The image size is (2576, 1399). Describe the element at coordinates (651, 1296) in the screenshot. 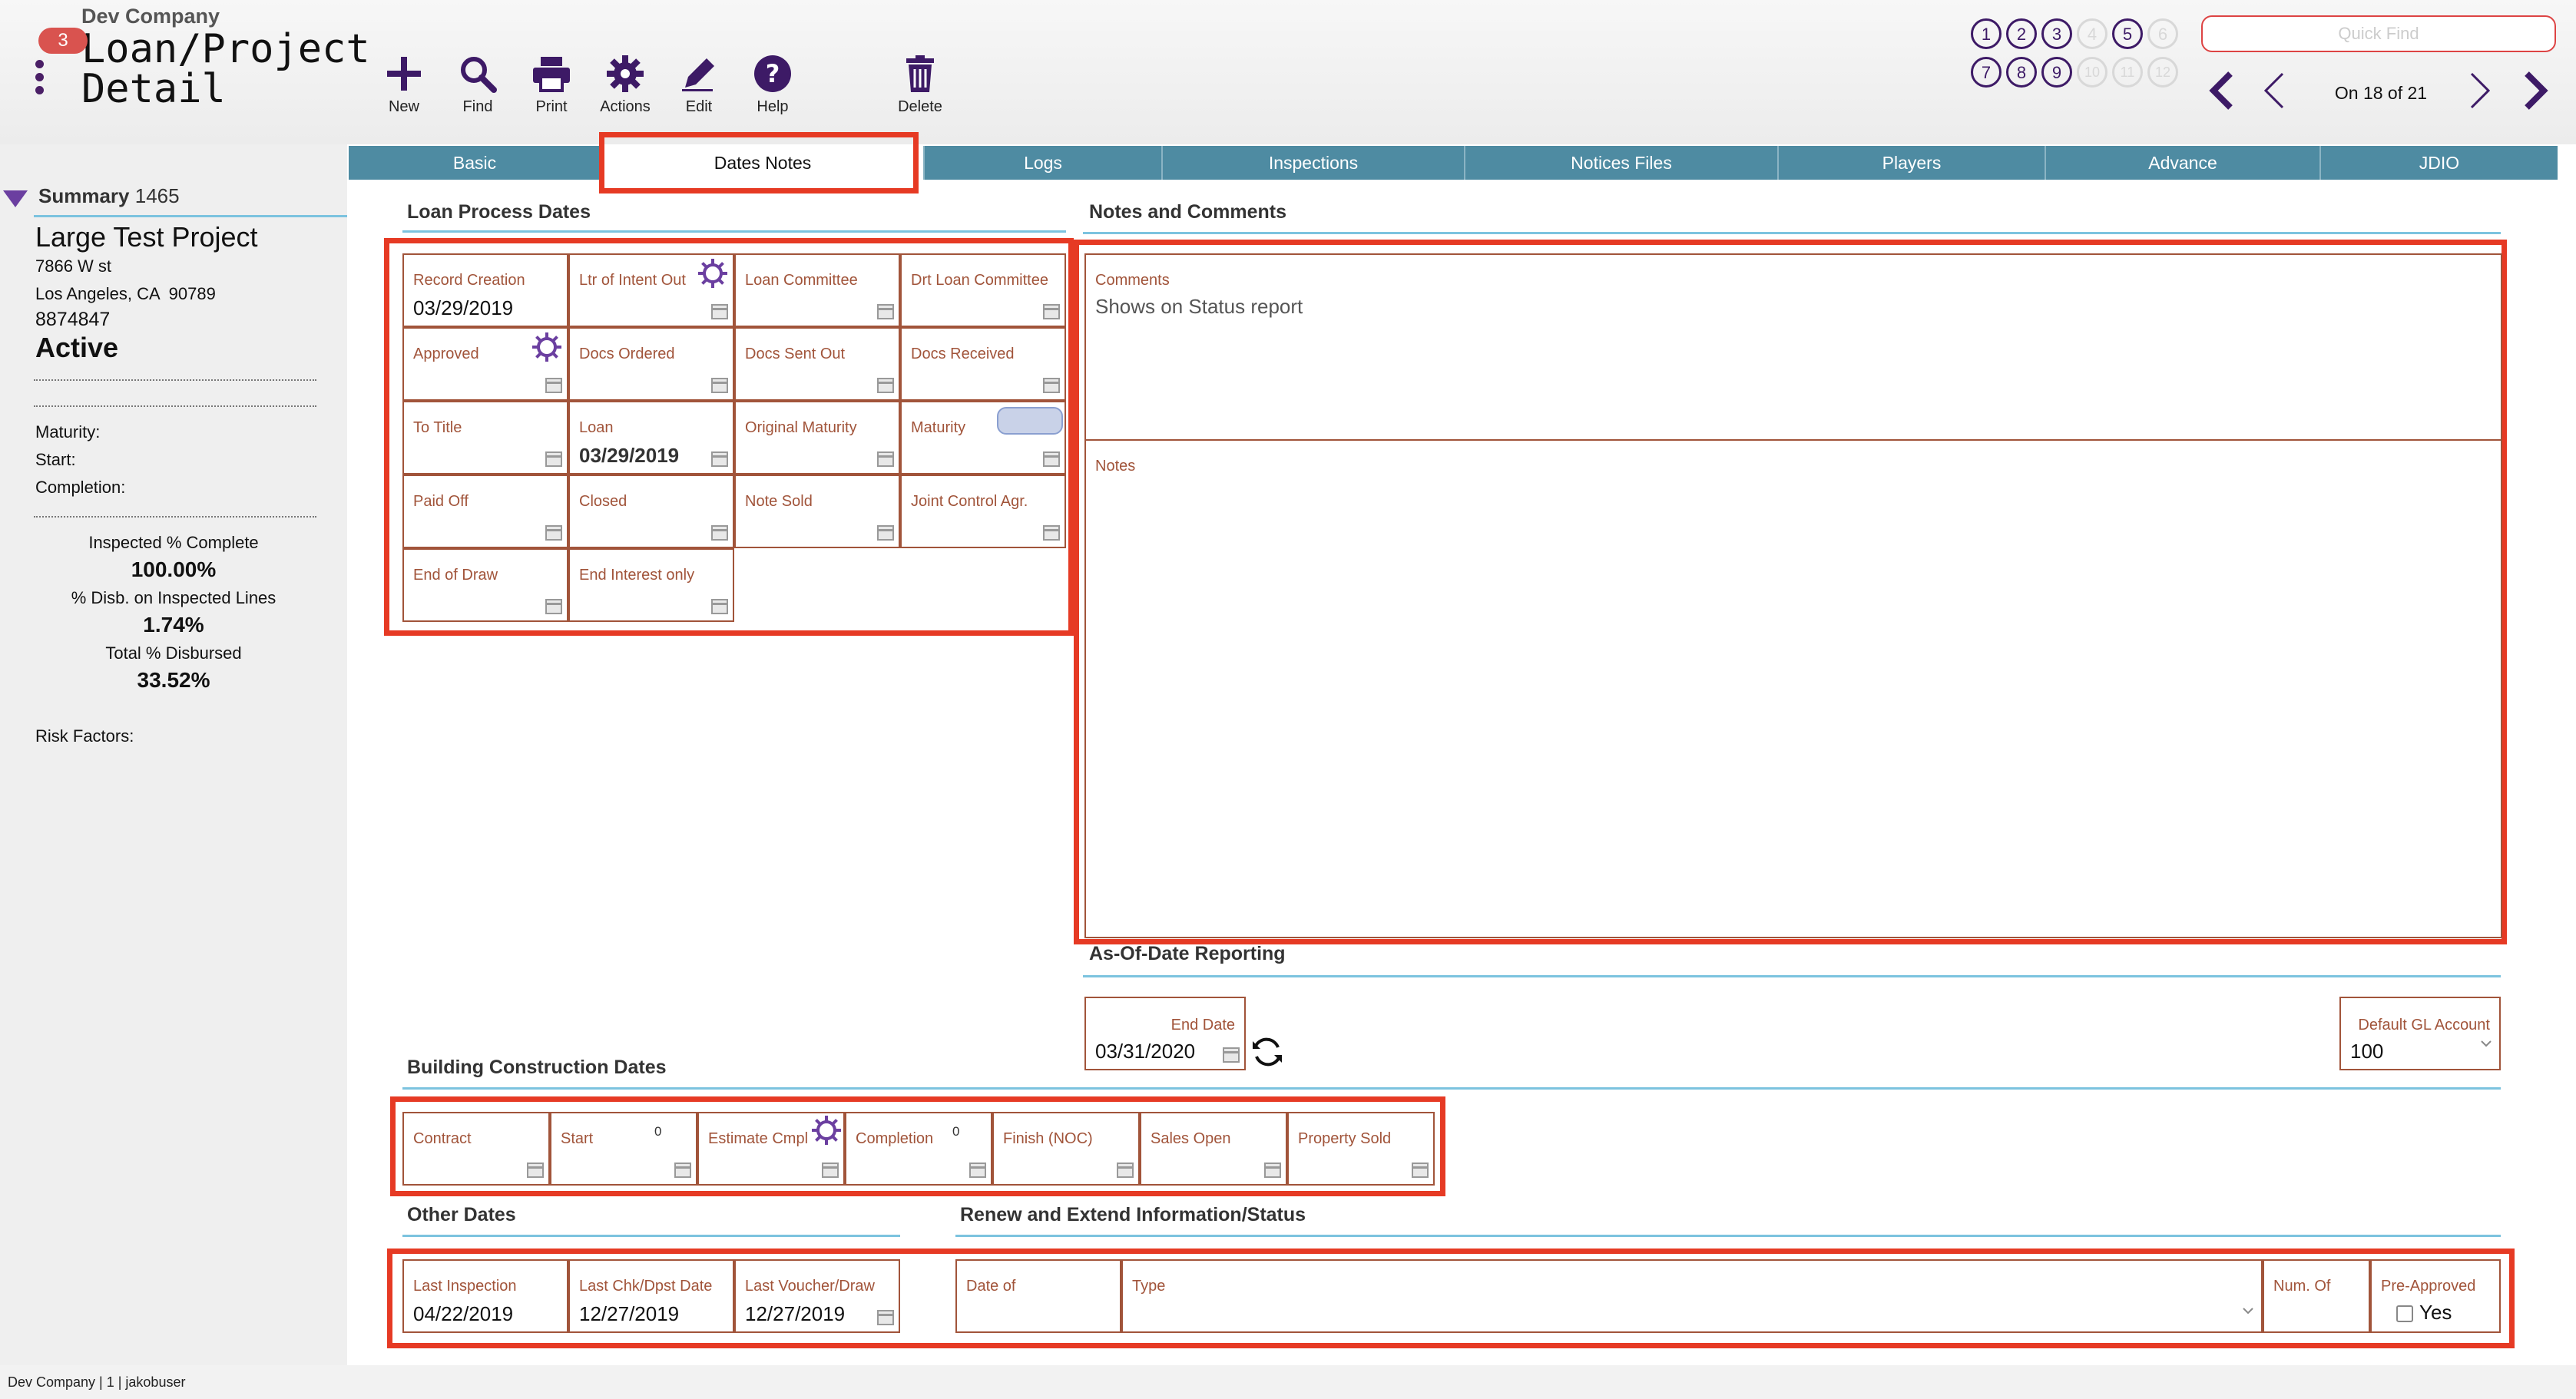

I see `last-chk-dpst-field: Last Chk/Dpst Date 12/27/2019` at that location.